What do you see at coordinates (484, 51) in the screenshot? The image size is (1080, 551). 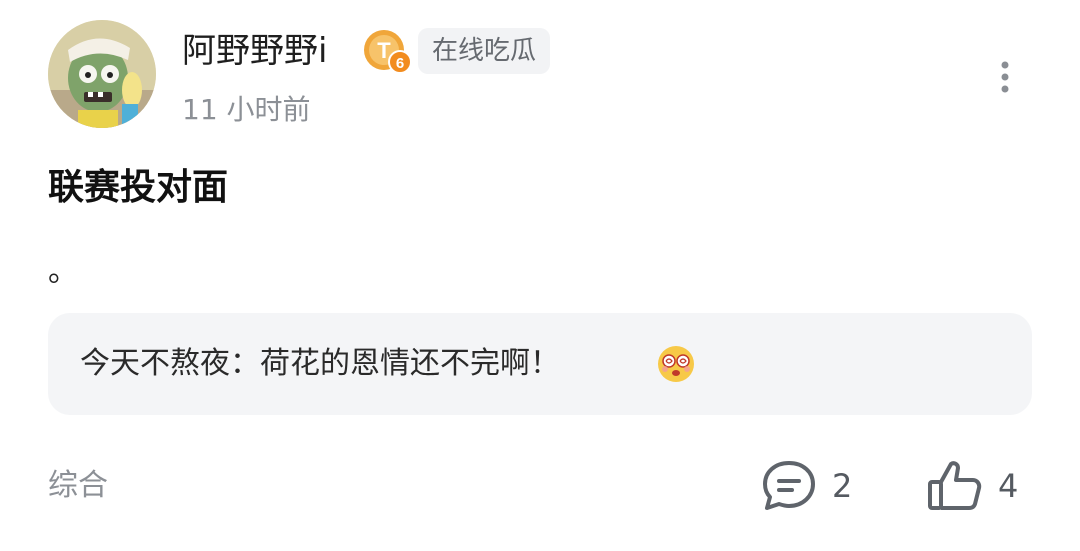 I see `user-tag: 在线吃瓜` at bounding box center [484, 51].